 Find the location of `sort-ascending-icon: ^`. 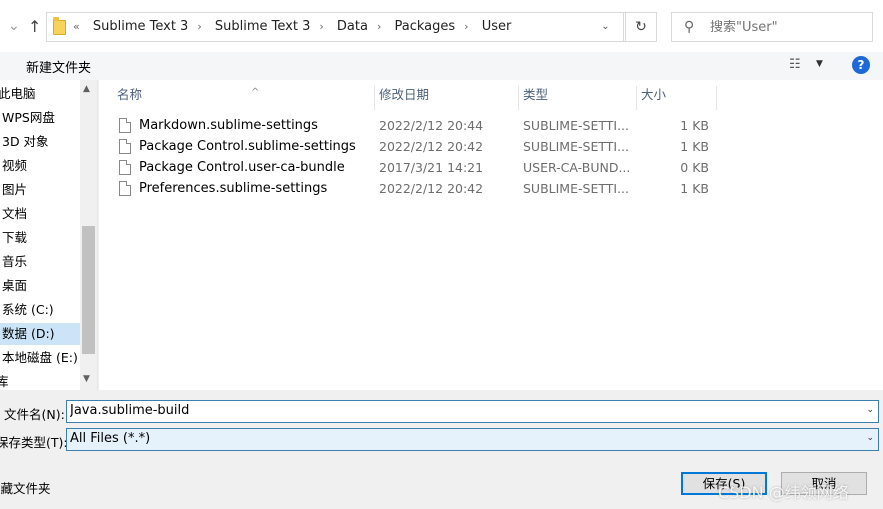

sort-ascending-icon: ^ is located at coordinates (255, 92).